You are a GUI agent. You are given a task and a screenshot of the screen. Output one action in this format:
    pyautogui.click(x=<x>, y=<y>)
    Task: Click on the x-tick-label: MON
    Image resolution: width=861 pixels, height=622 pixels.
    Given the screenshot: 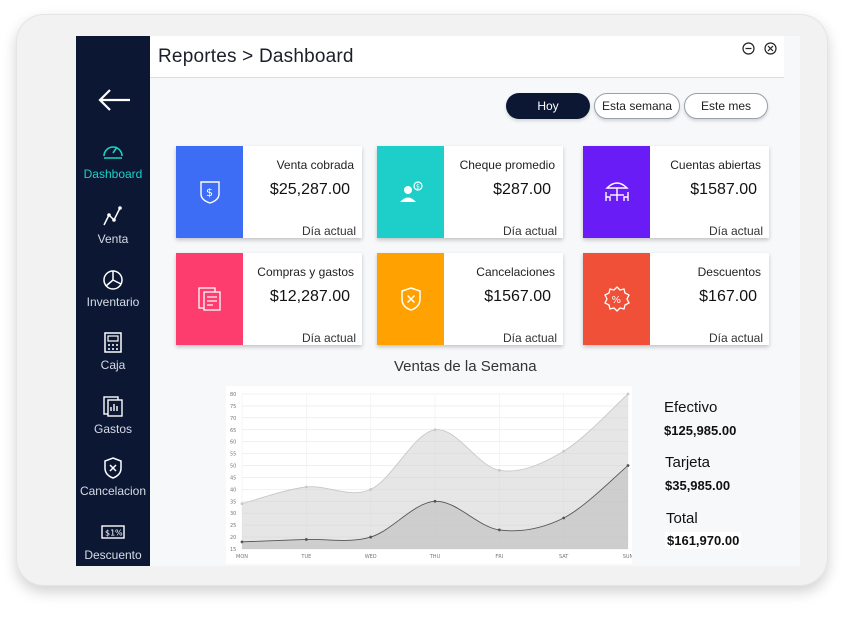 What is the action you would take?
    pyautogui.click(x=242, y=557)
    